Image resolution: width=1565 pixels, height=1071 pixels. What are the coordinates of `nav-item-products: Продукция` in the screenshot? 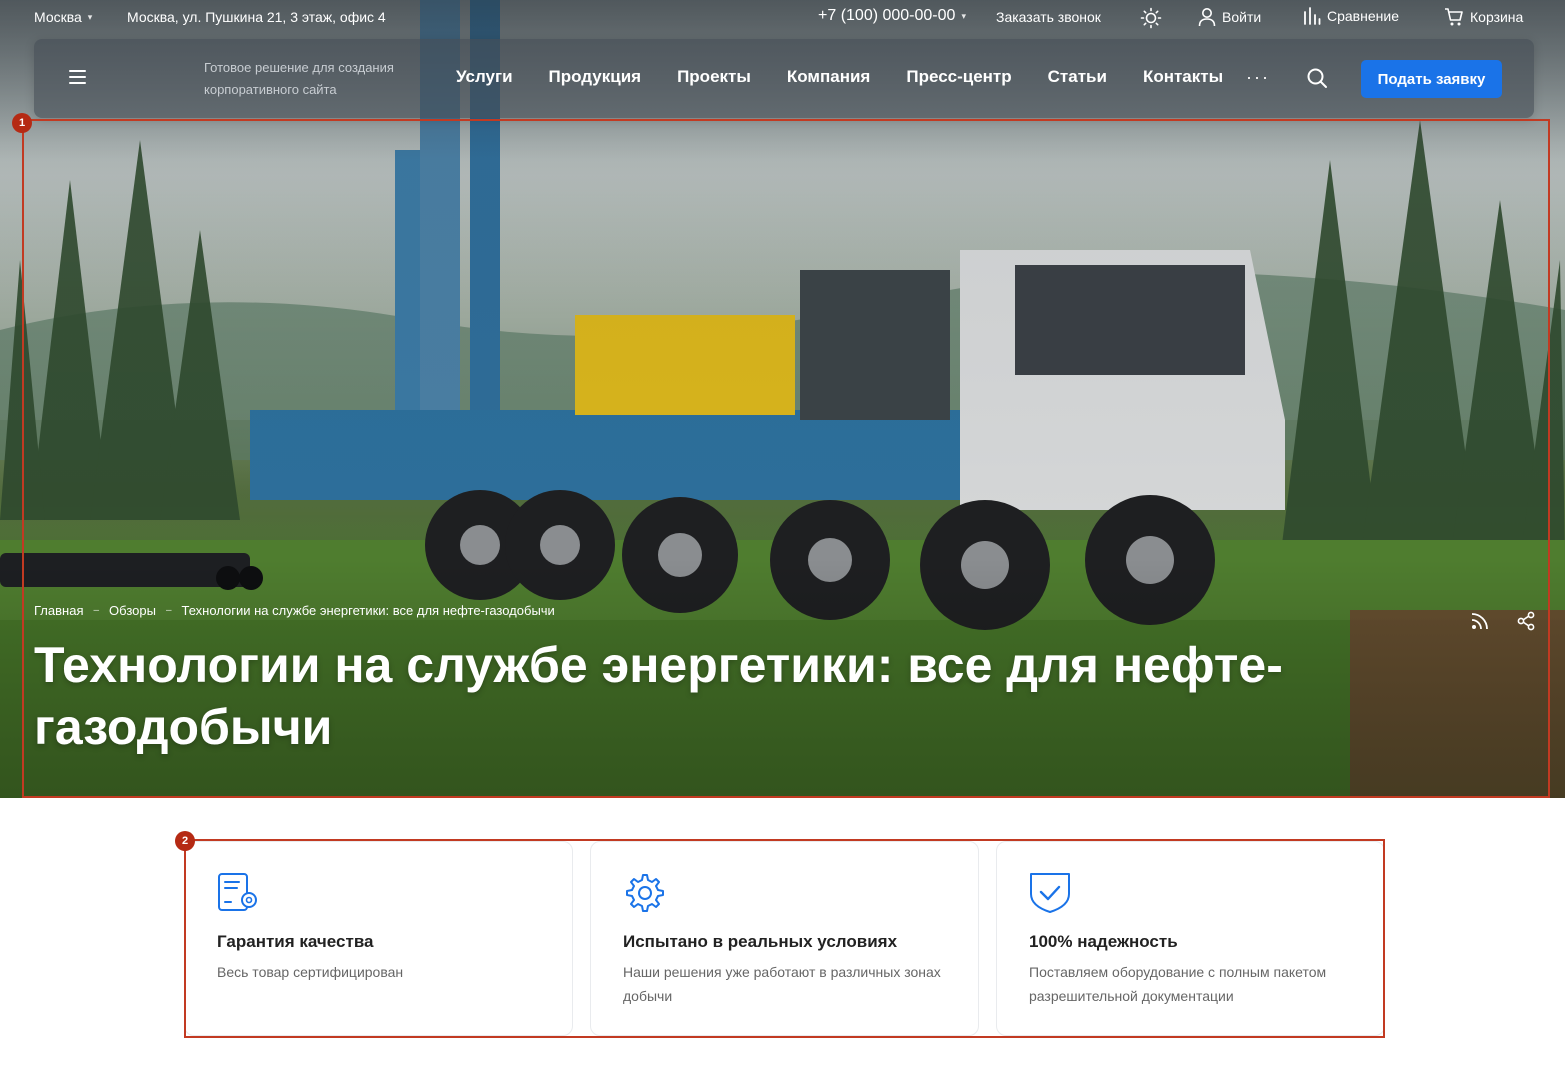 It's located at (595, 77).